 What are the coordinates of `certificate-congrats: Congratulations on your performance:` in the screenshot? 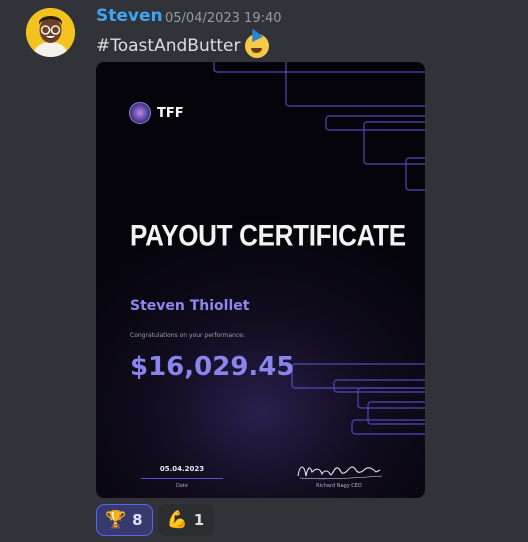 It's located at (187, 335).